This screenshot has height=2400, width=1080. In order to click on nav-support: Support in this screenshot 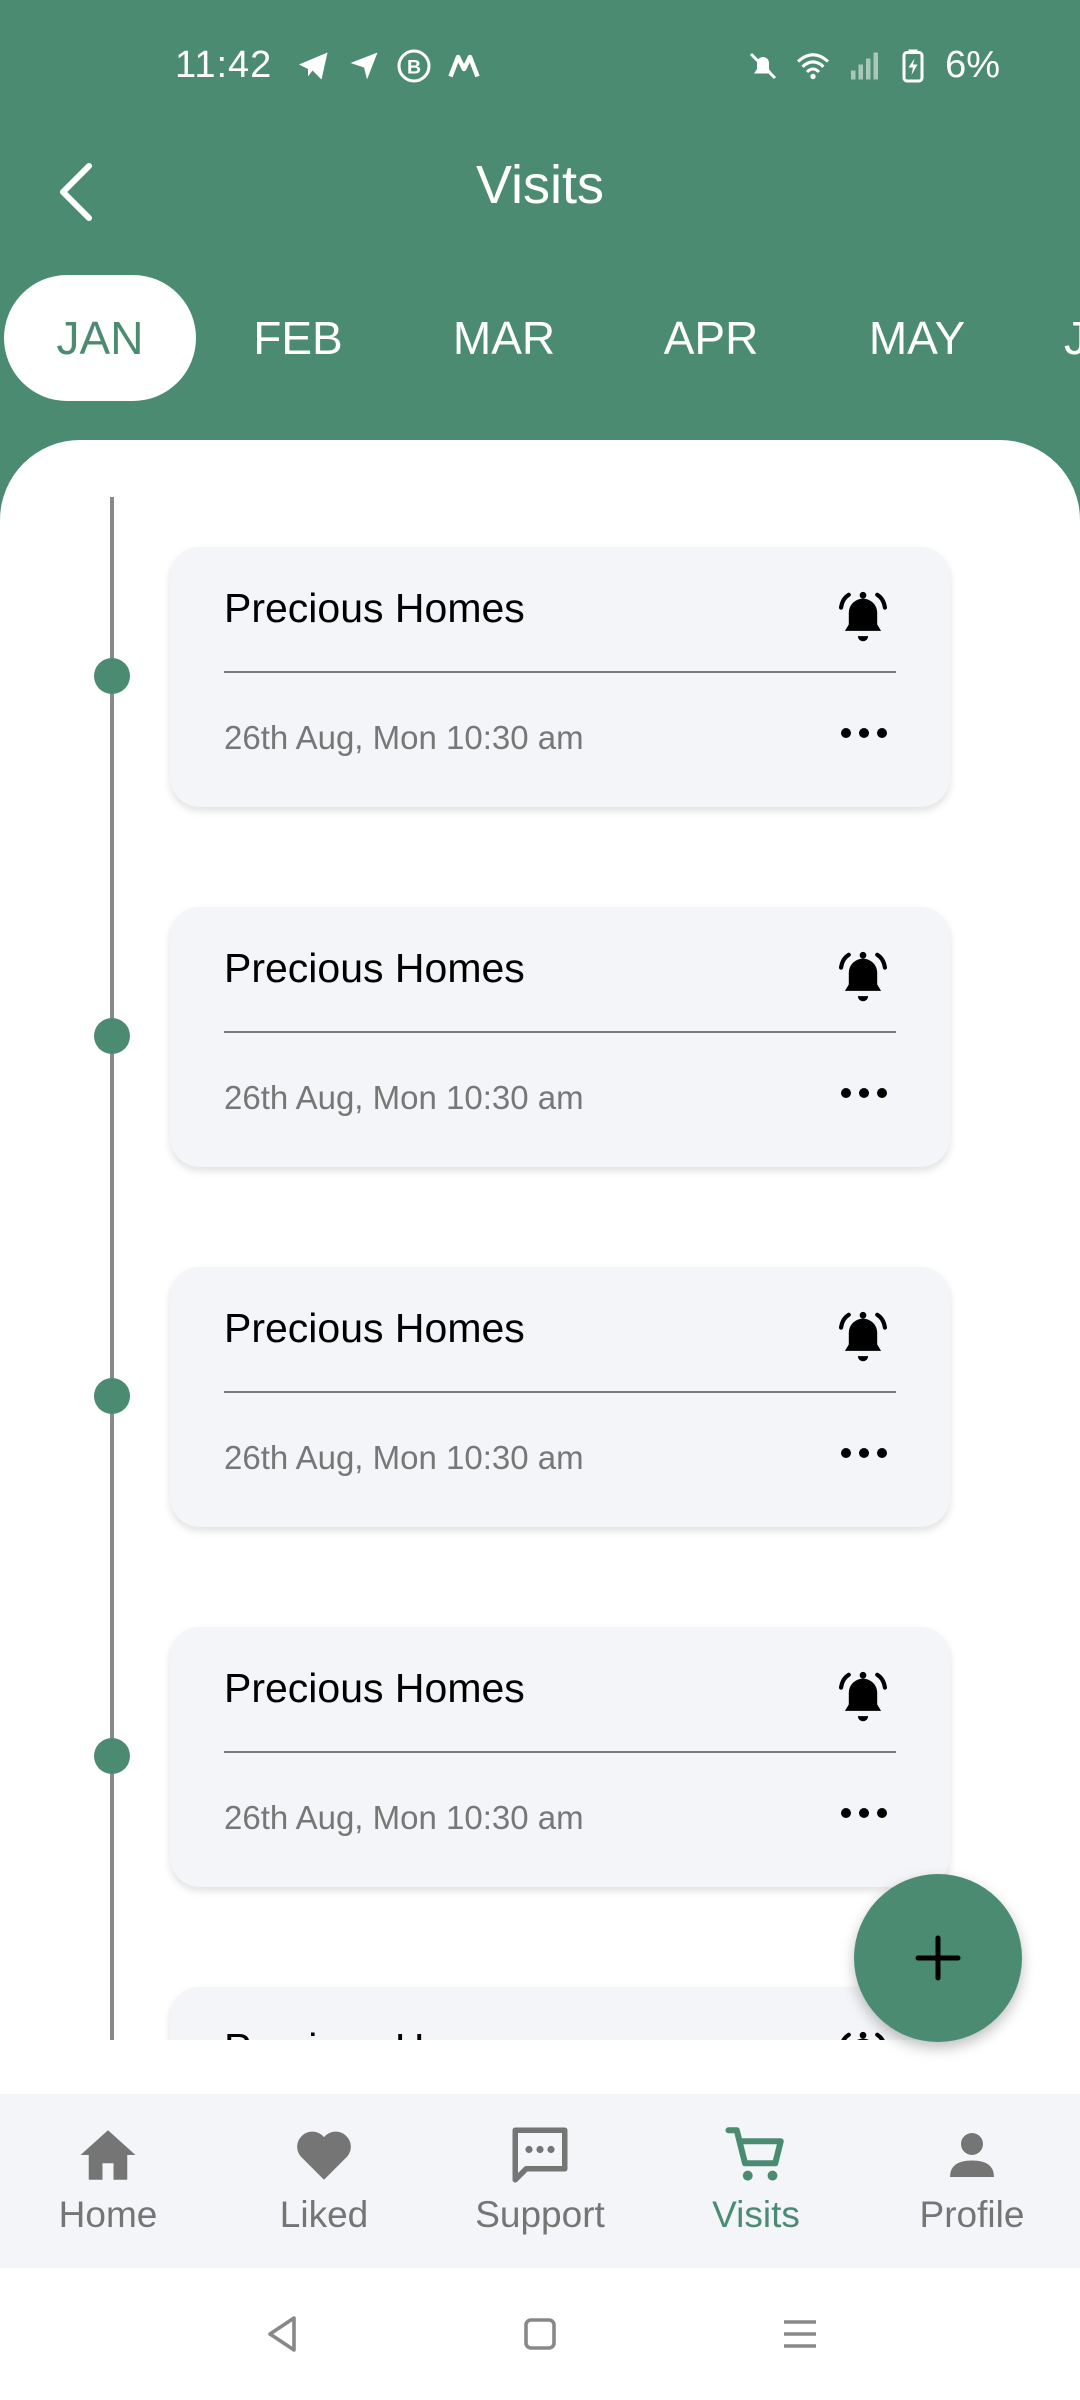, I will do `click(540, 2192)`.